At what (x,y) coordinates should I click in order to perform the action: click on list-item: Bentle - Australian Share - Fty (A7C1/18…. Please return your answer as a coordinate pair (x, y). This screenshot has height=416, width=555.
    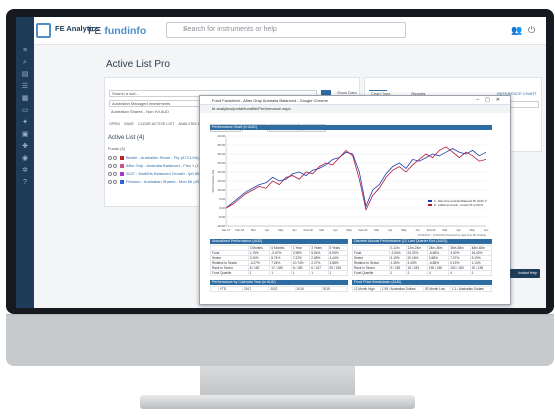
    Looking at the image, I should click on (153, 158).